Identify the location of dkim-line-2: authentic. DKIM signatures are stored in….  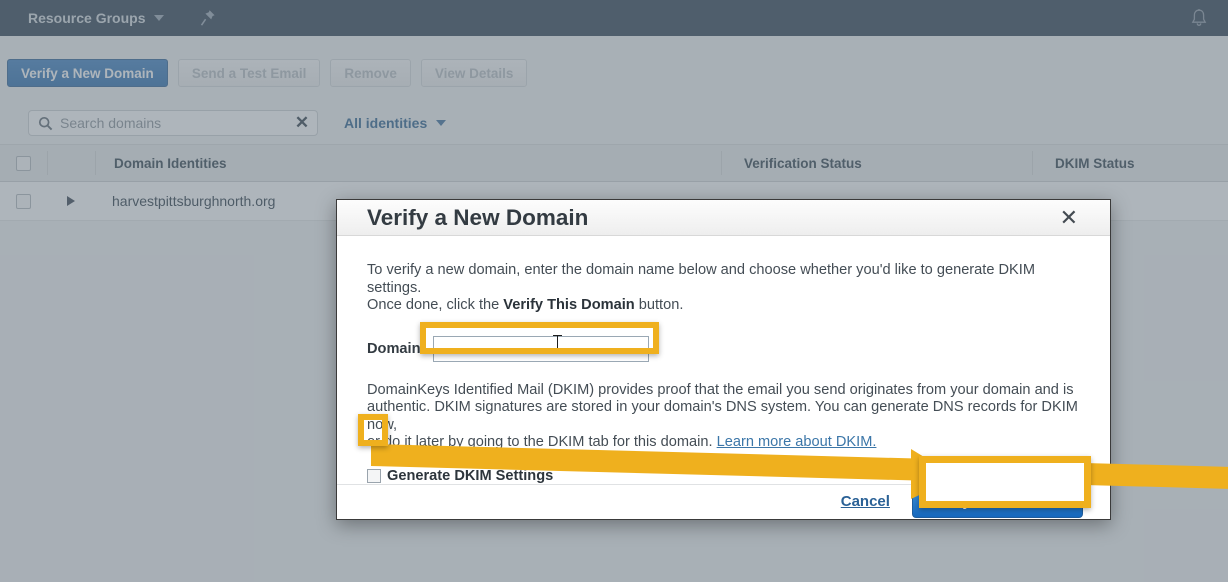
(722, 416).